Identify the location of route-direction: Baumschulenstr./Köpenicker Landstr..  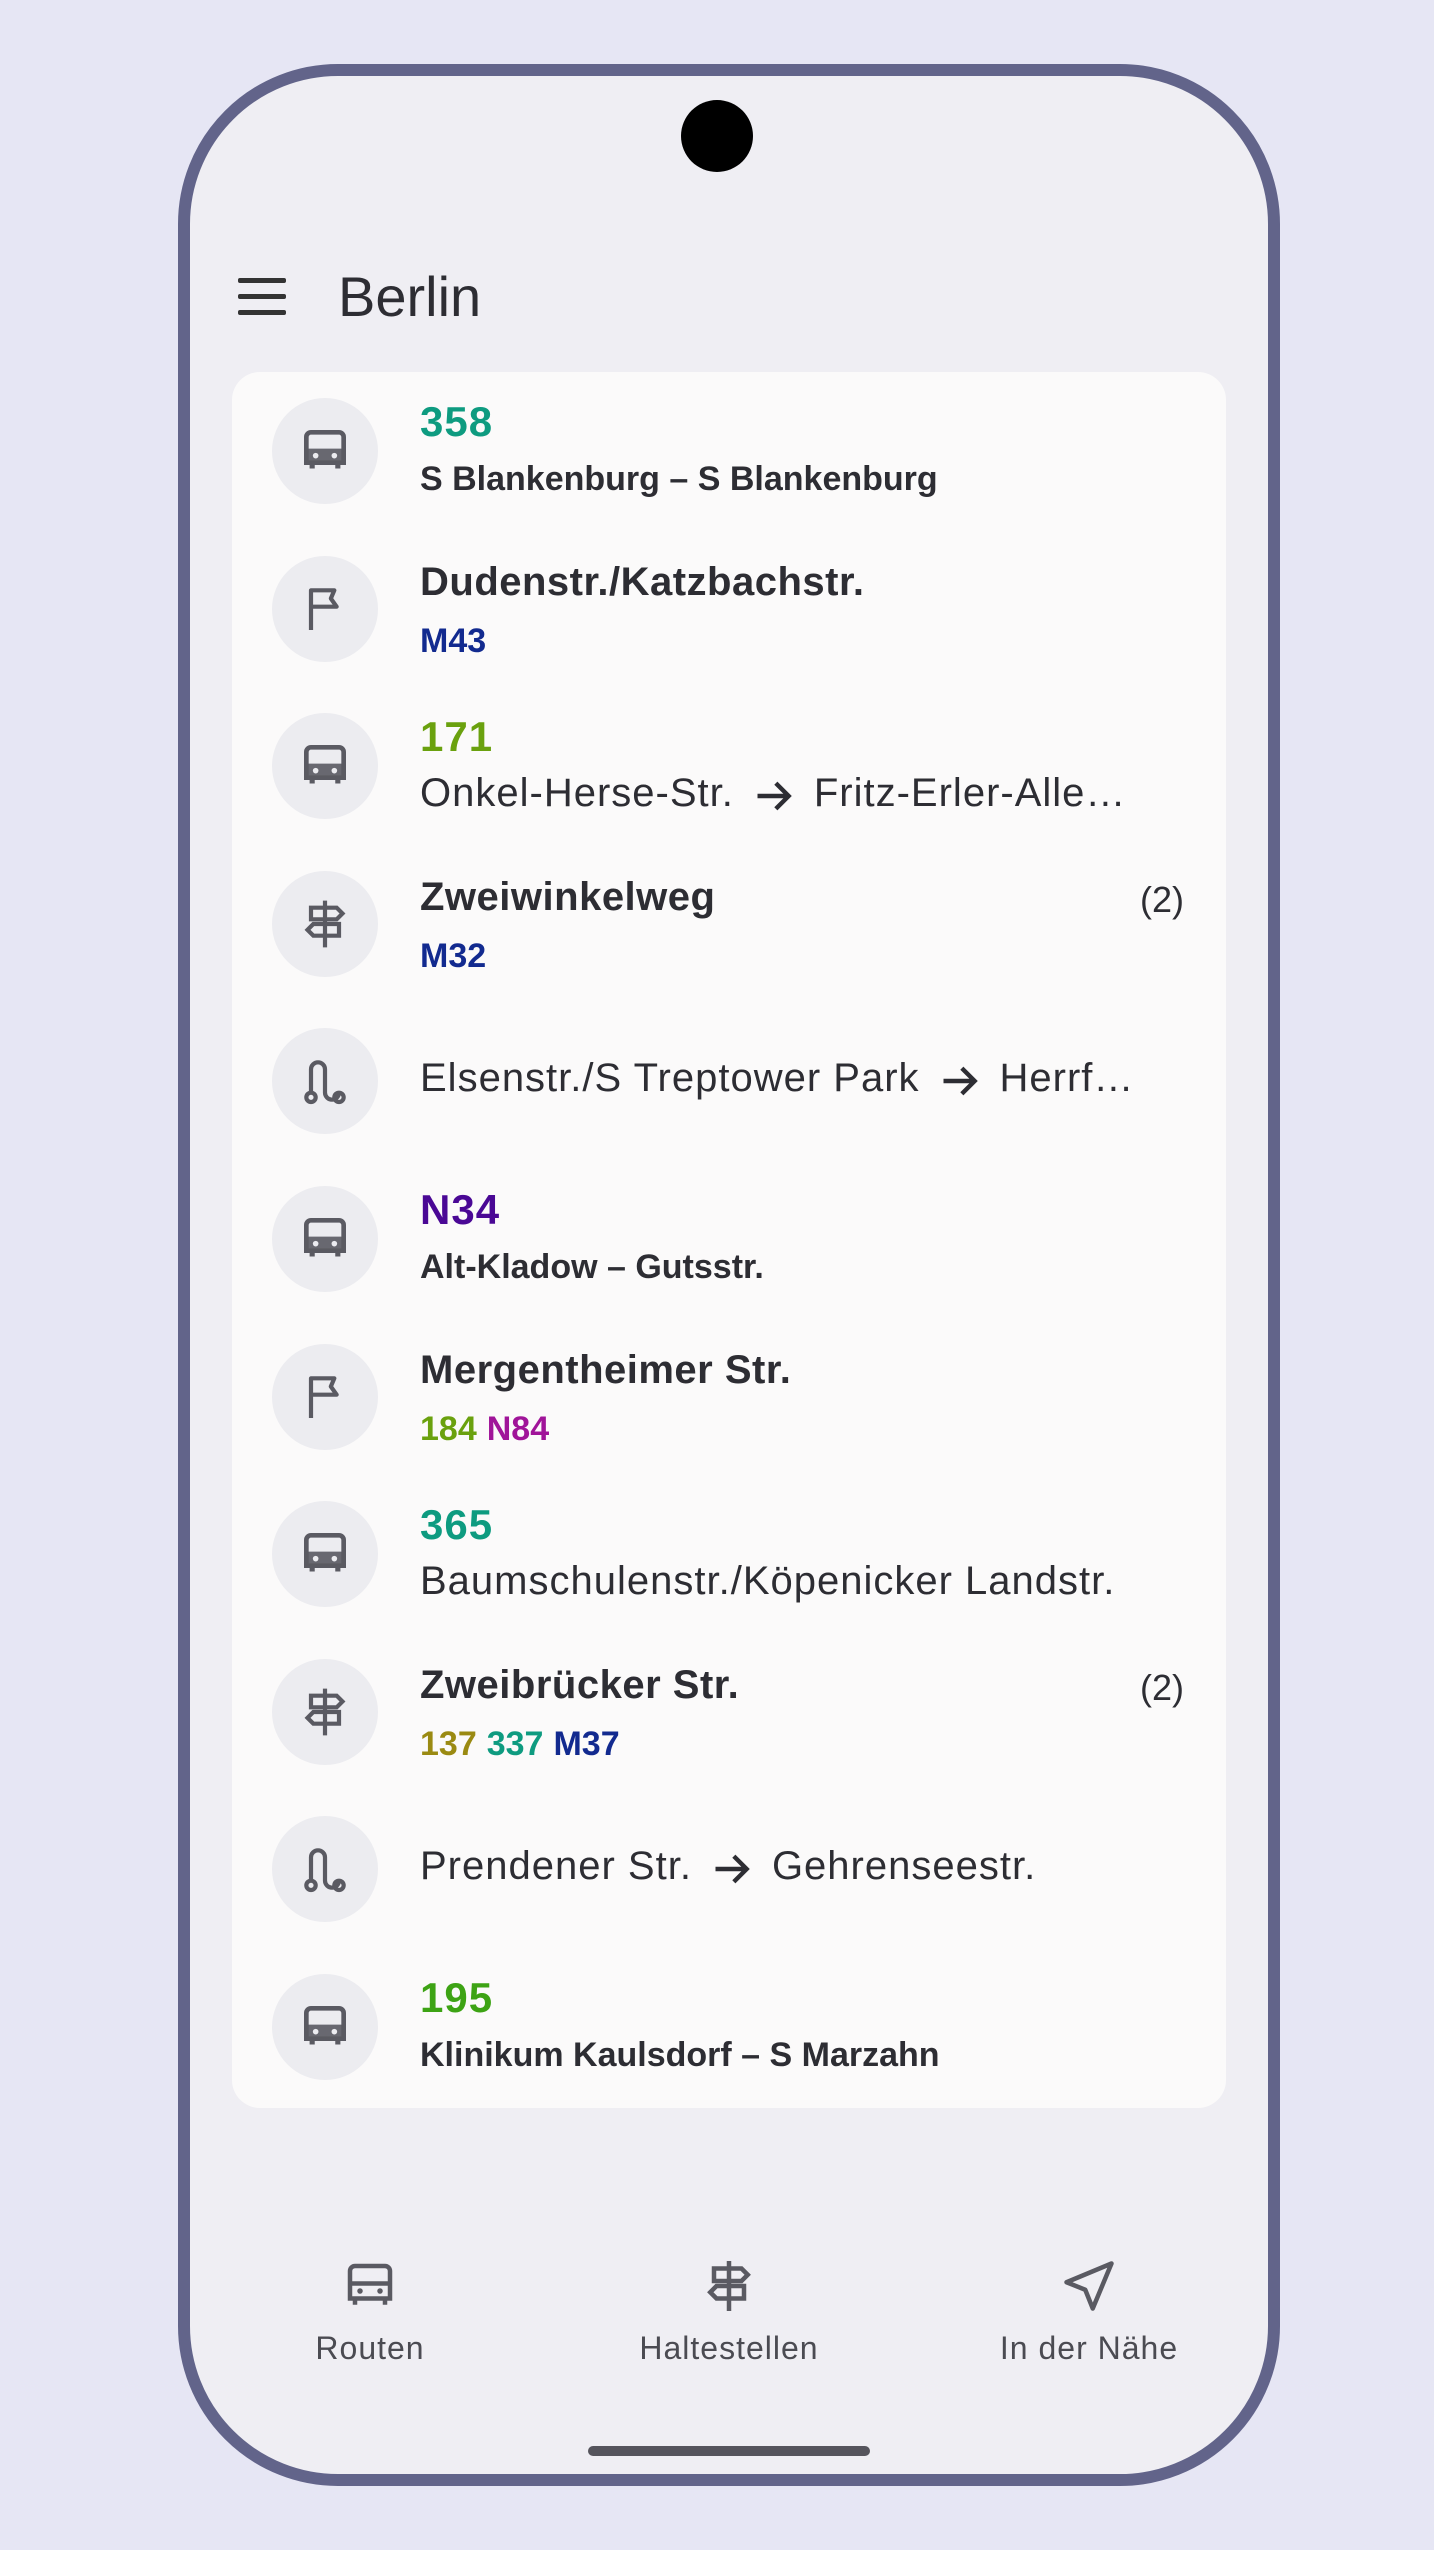
(767, 1581).